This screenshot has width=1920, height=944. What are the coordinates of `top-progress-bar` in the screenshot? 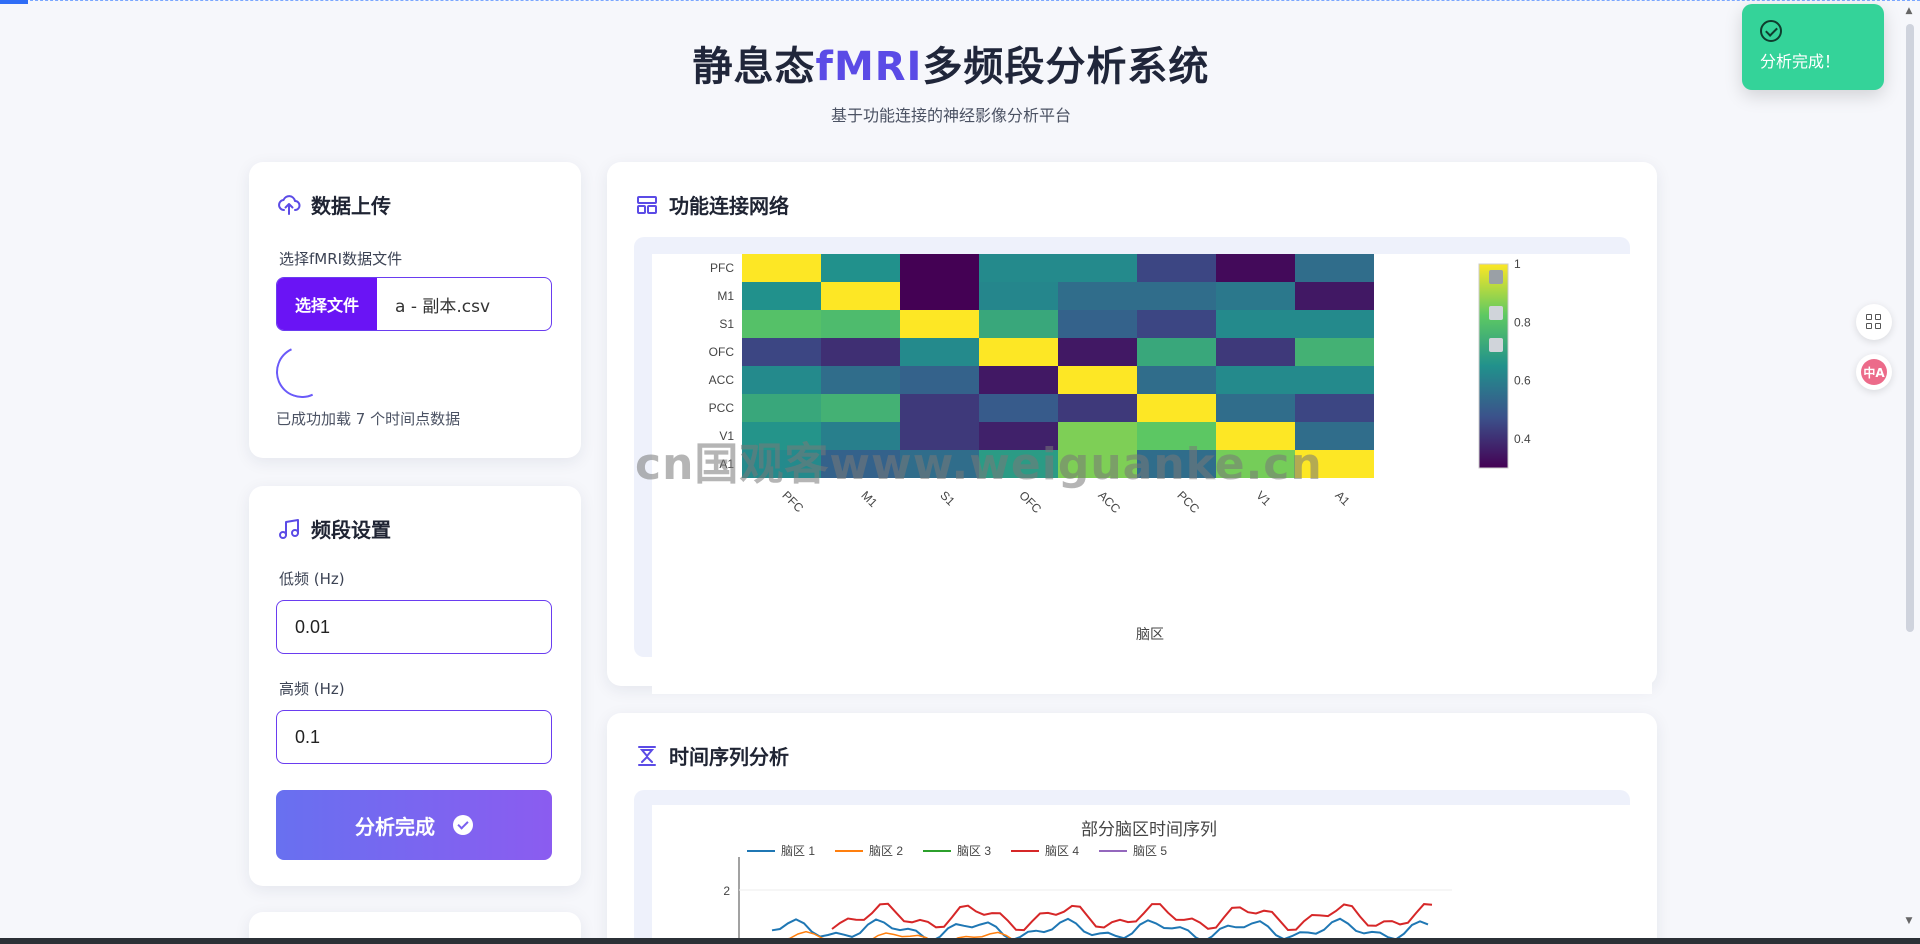 It's located at (960, 2).